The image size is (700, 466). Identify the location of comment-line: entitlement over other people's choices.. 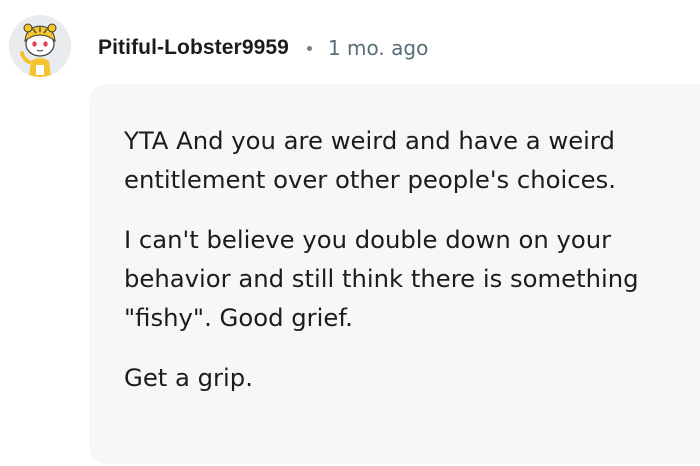
(370, 179).